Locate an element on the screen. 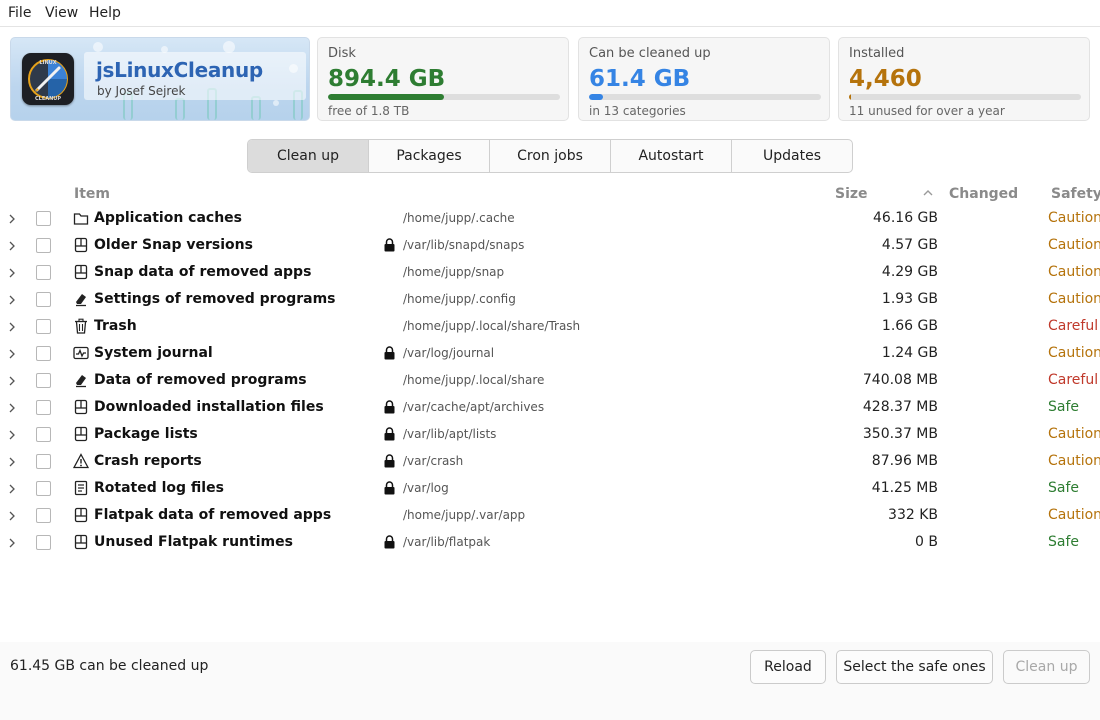 The image size is (1100, 720). select-safe-button: Select the safe ones is located at coordinates (914, 667).